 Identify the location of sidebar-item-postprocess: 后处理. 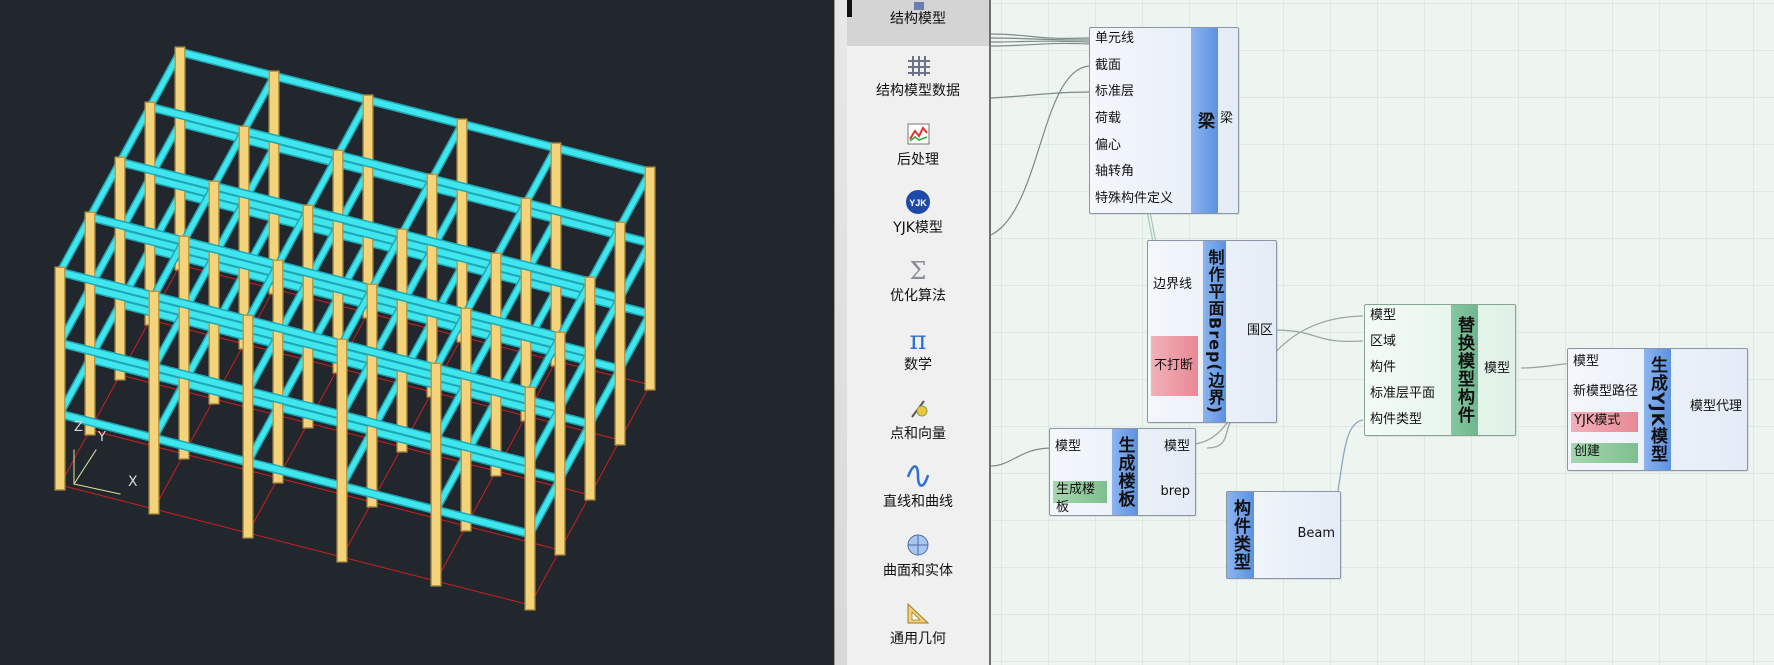
(918, 146).